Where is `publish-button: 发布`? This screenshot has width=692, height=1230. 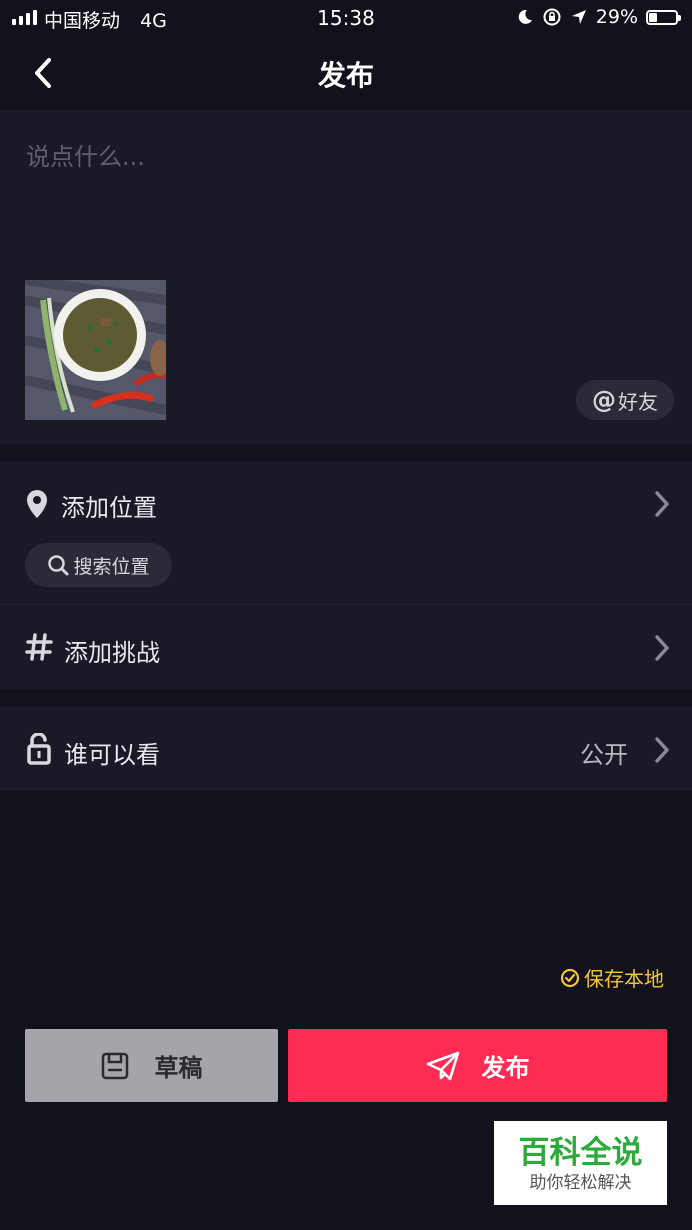 publish-button: 发布 is located at coordinates (477, 1065).